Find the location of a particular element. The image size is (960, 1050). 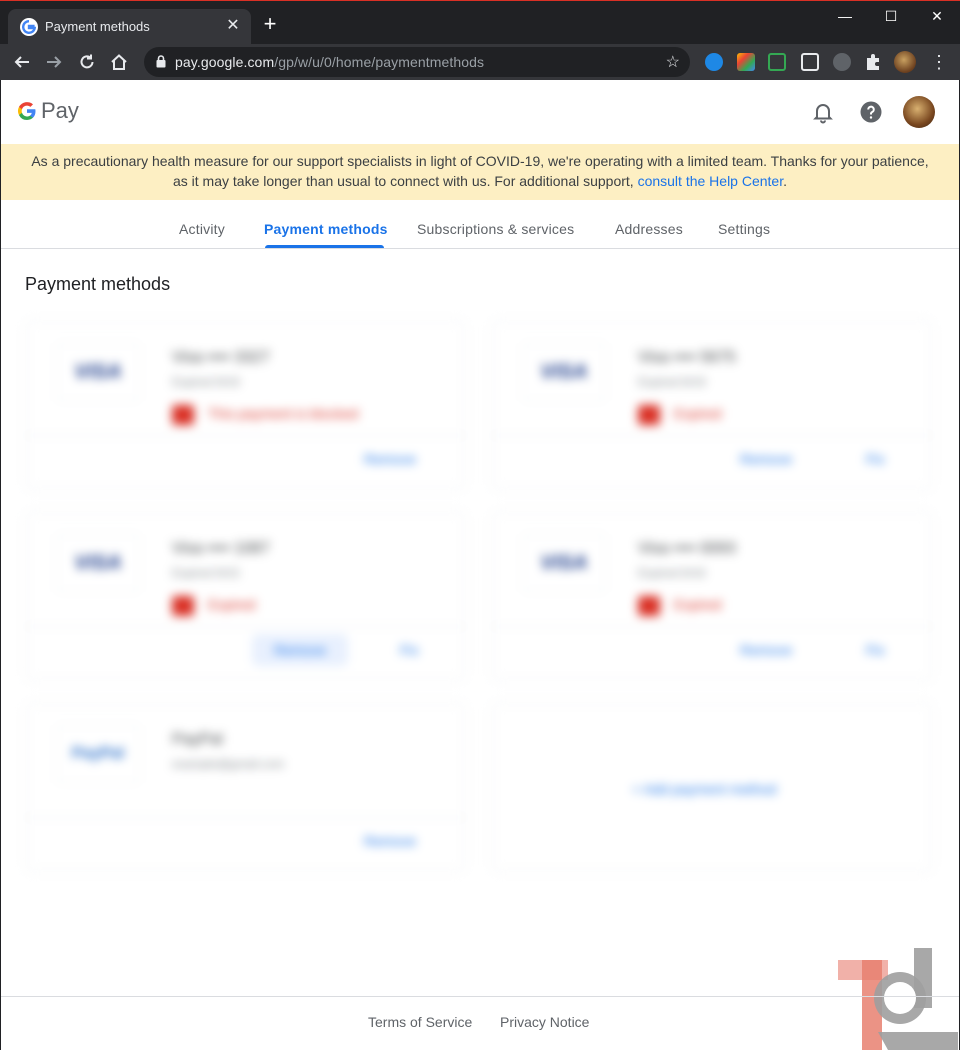

close-window-button: ✕ is located at coordinates (937, 17).